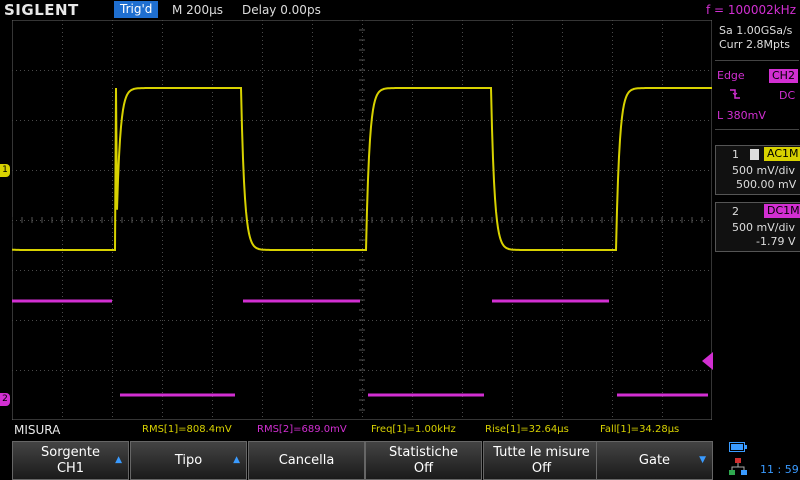 This screenshot has height=480, width=800. What do you see at coordinates (754, 154) in the screenshot?
I see `bandwidth-limit-icon` at bounding box center [754, 154].